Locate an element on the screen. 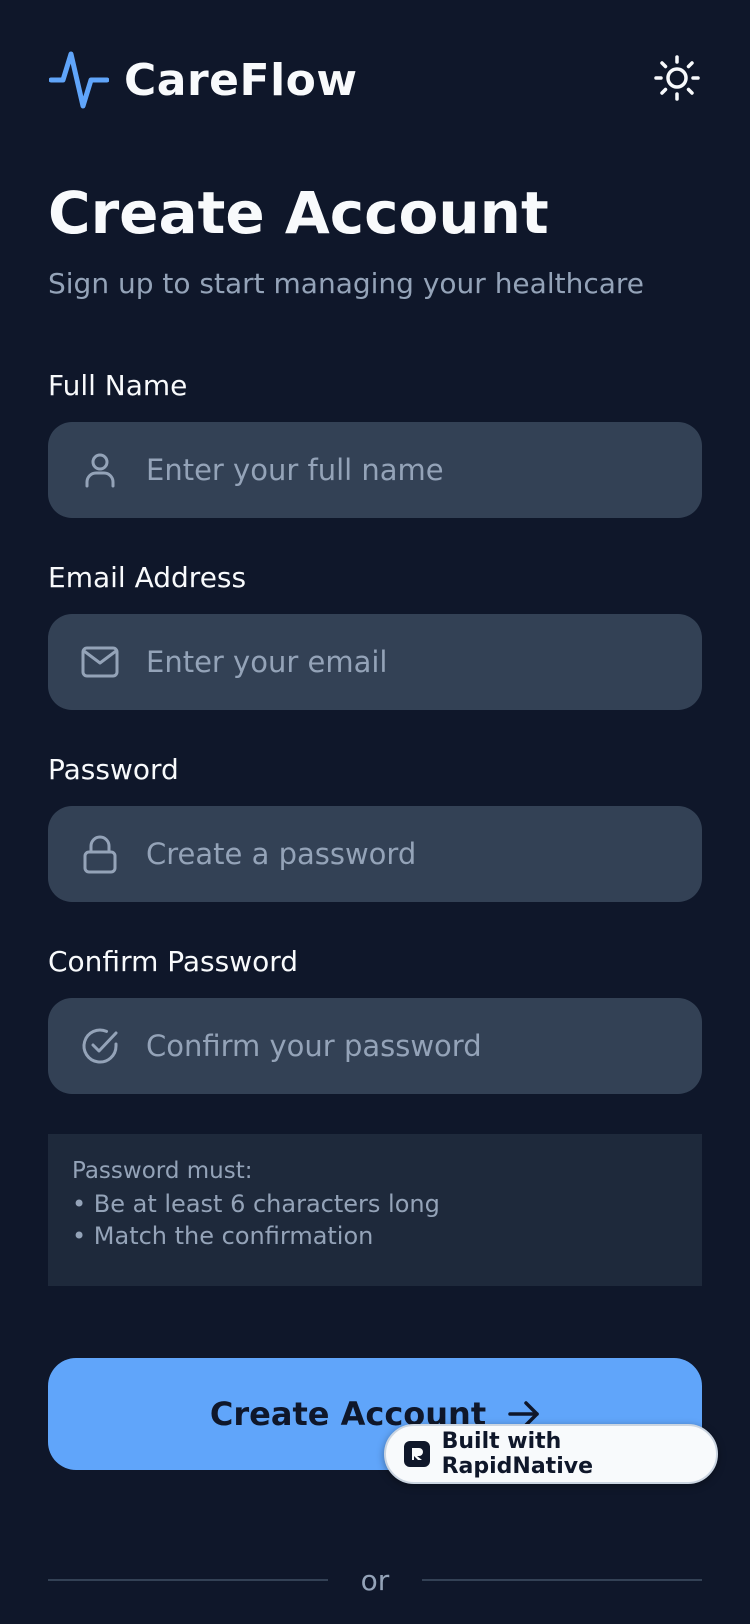 This screenshot has width=750, height=1624. theme-toggle-button is located at coordinates (677, 80).